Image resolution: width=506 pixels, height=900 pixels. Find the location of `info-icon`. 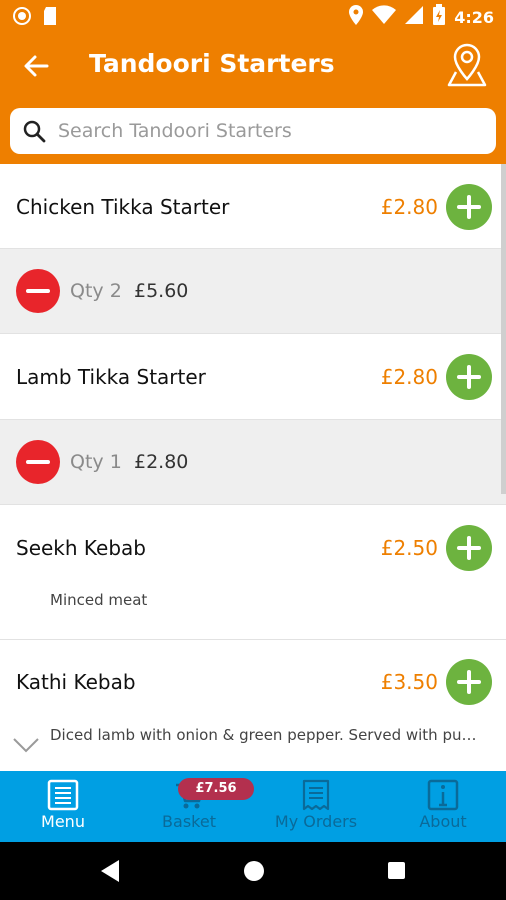

info-icon is located at coordinates (443, 795).